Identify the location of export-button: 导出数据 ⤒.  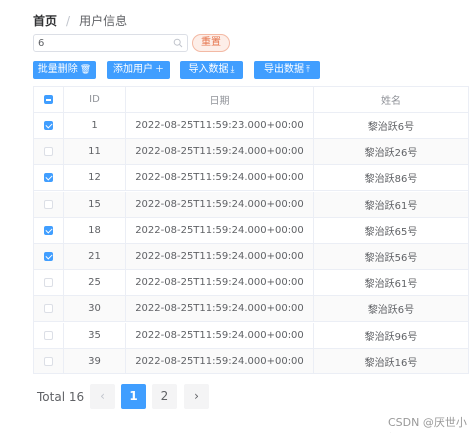
(287, 70).